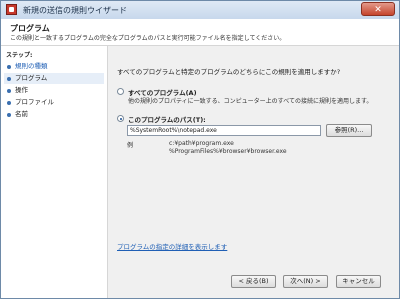 The image size is (400, 299). Describe the element at coordinates (358, 281) in the screenshot. I see `cancel-button: キャンセル` at that location.